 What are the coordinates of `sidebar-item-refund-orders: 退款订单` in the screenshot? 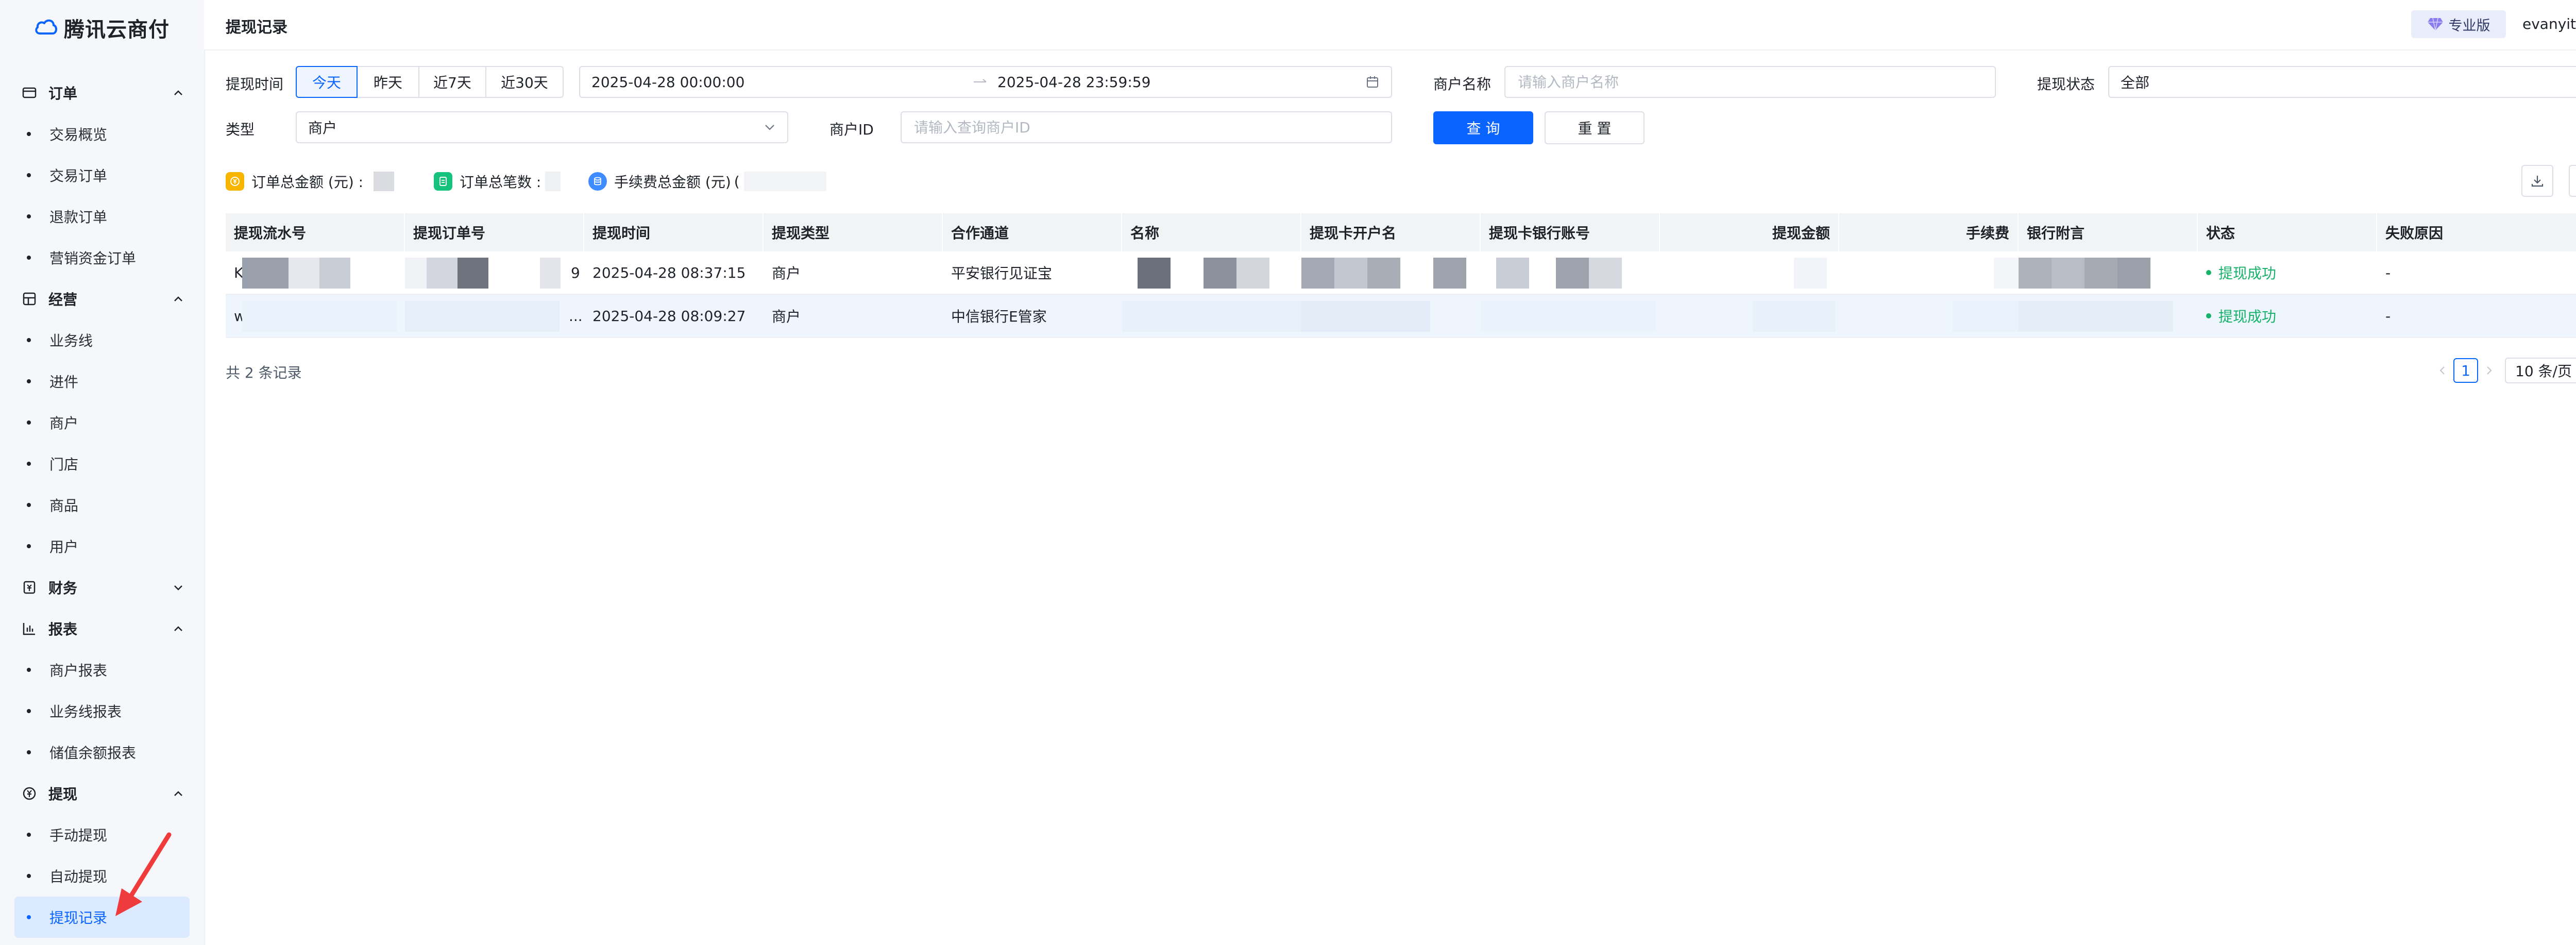 It's located at (102, 216).